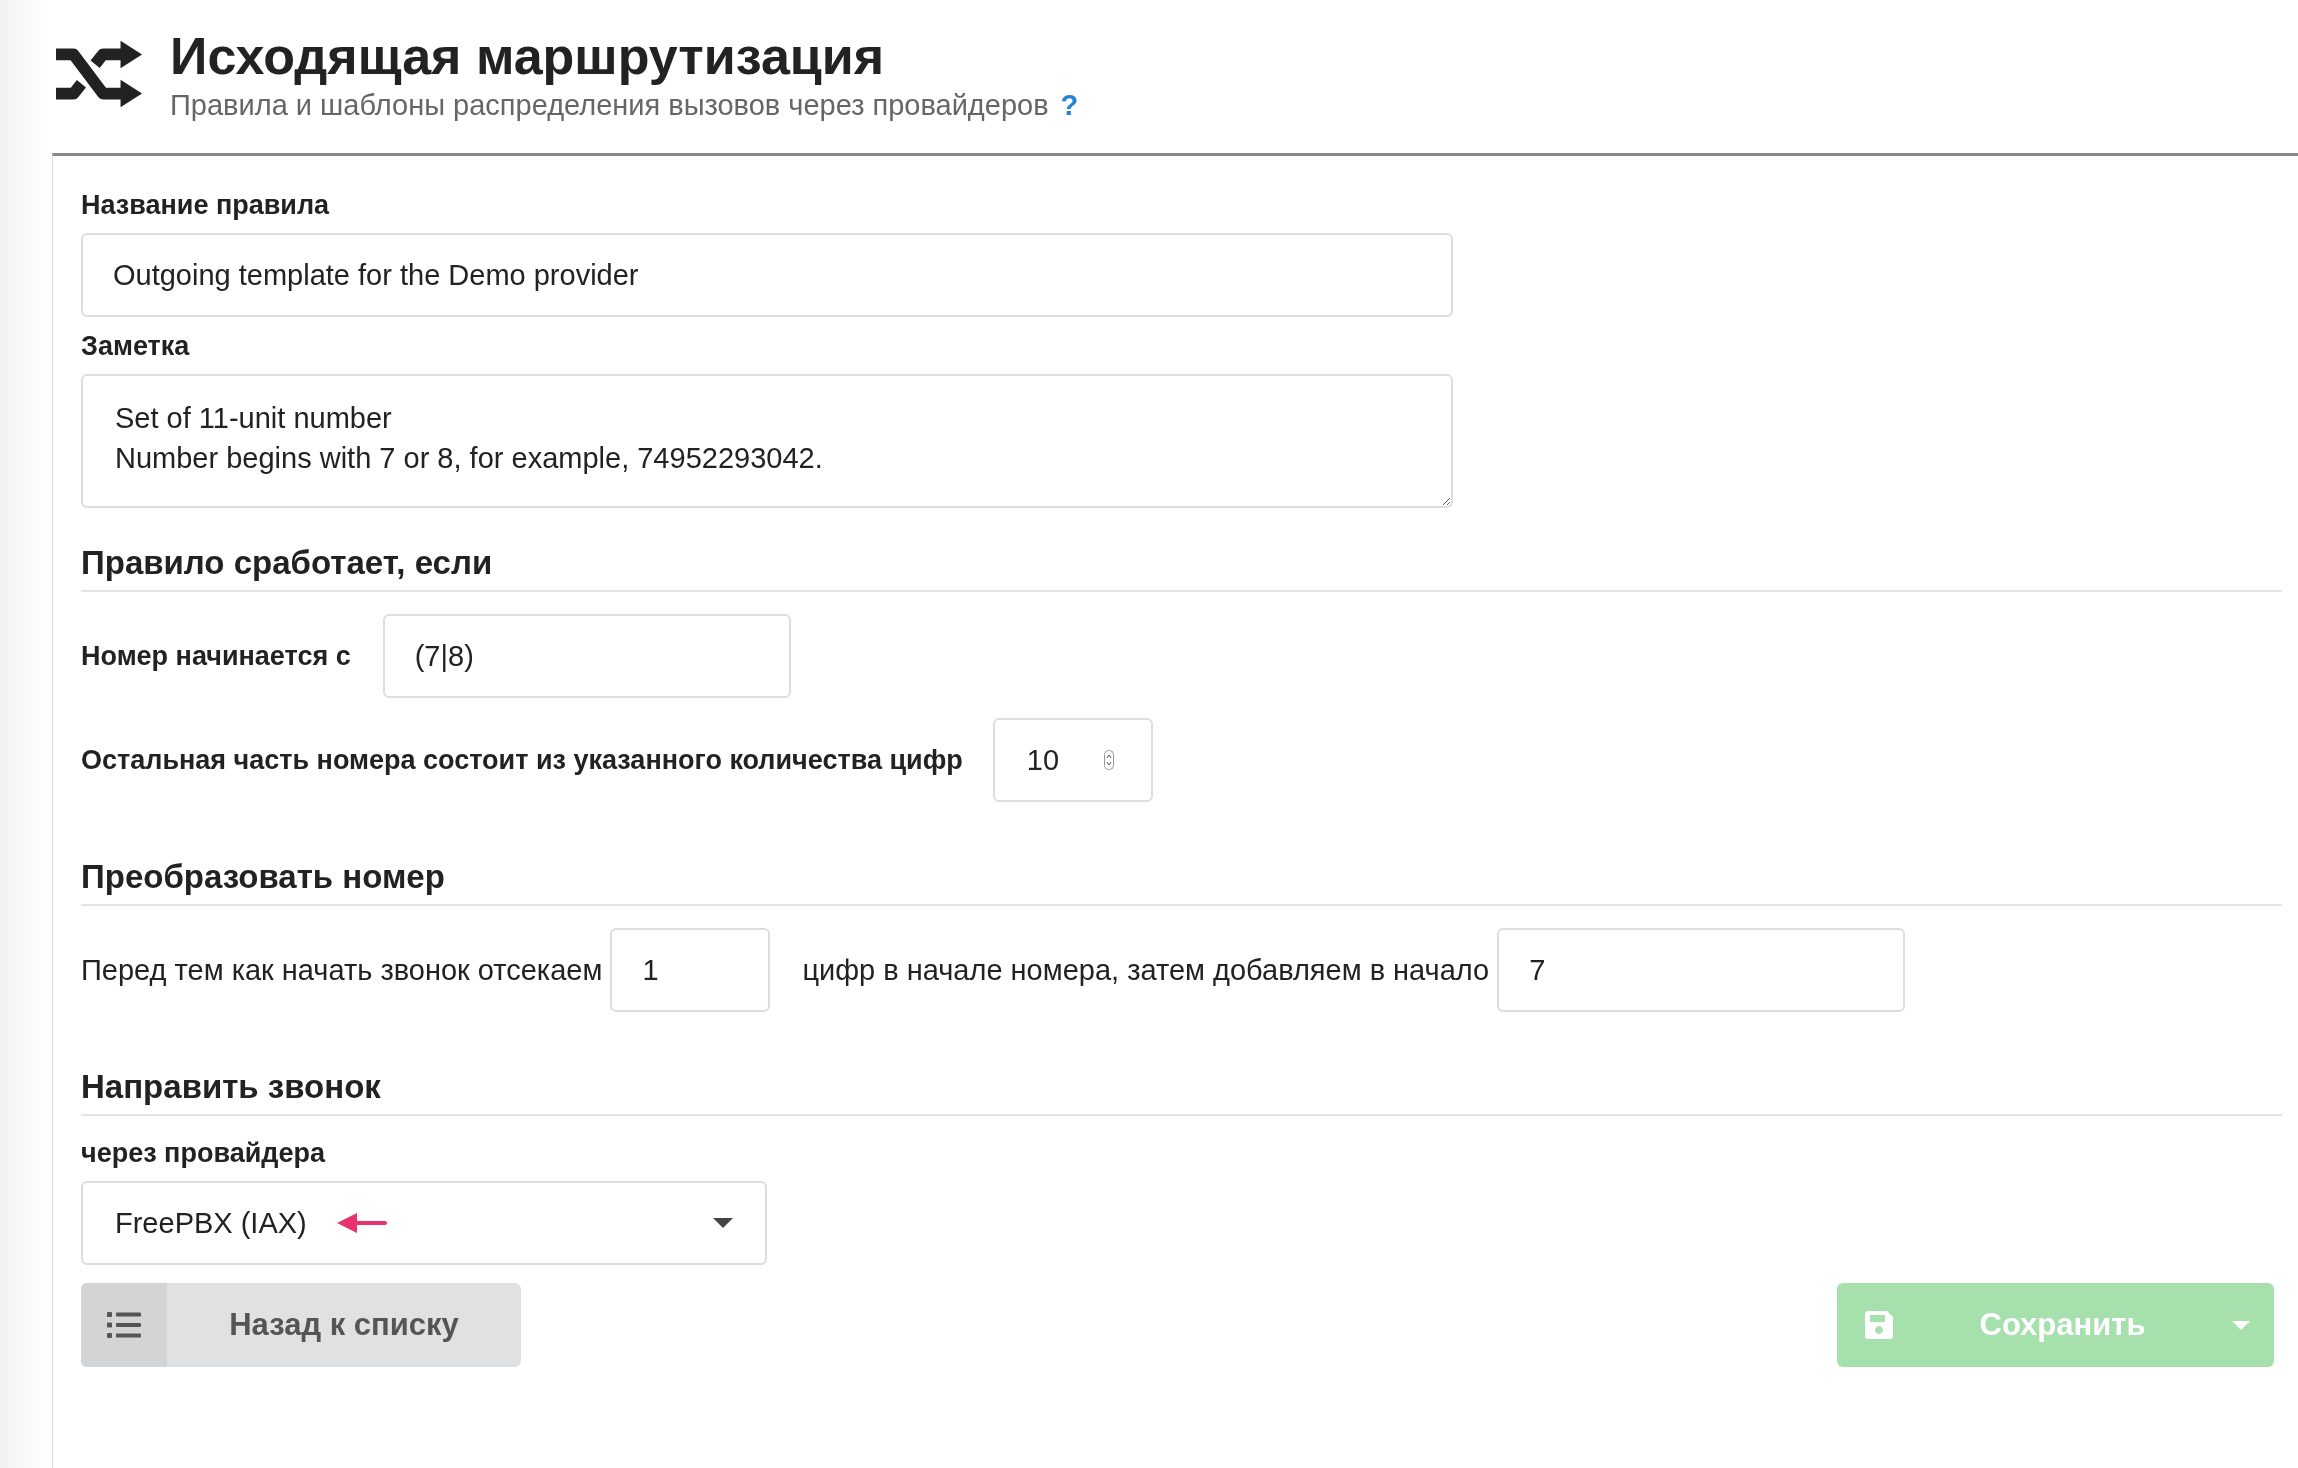 The height and width of the screenshot is (1468, 2298). Describe the element at coordinates (586, 656) in the screenshot. I see `prefix-field: (7|8)` at that location.